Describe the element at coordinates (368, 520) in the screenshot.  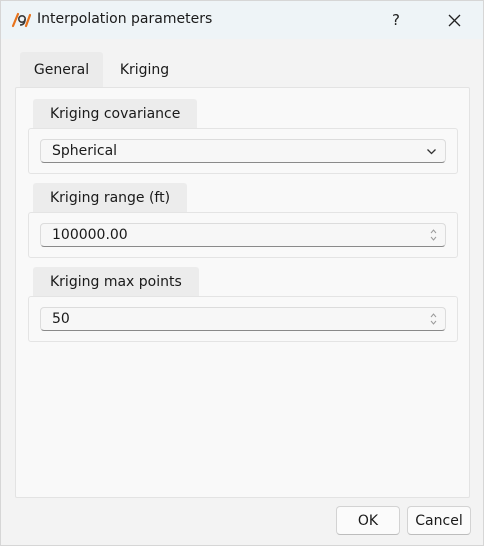
I see `ok-button: OK` at that location.